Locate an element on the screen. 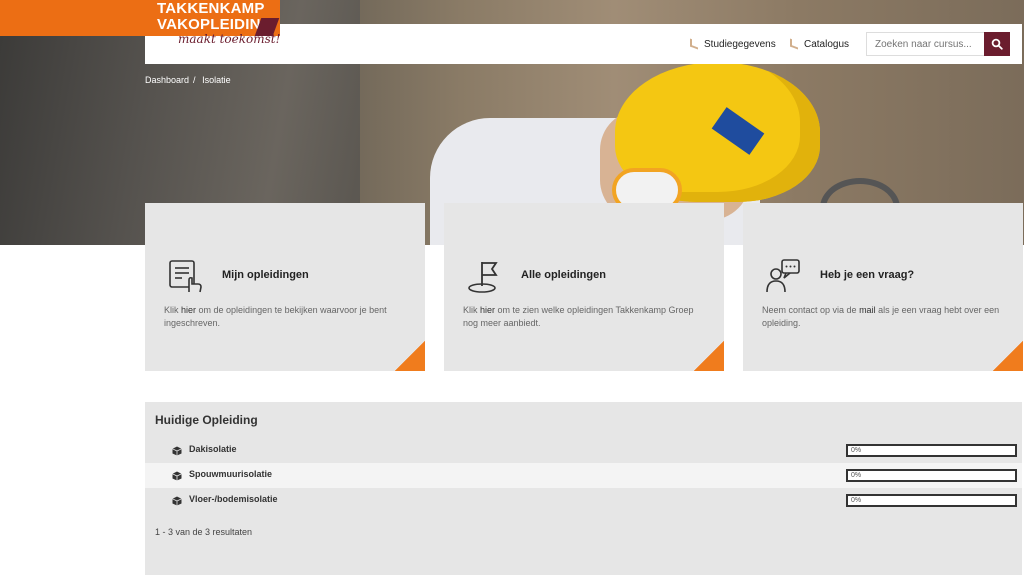 This screenshot has height=575, width=1024. search-icon is located at coordinates (997, 44).